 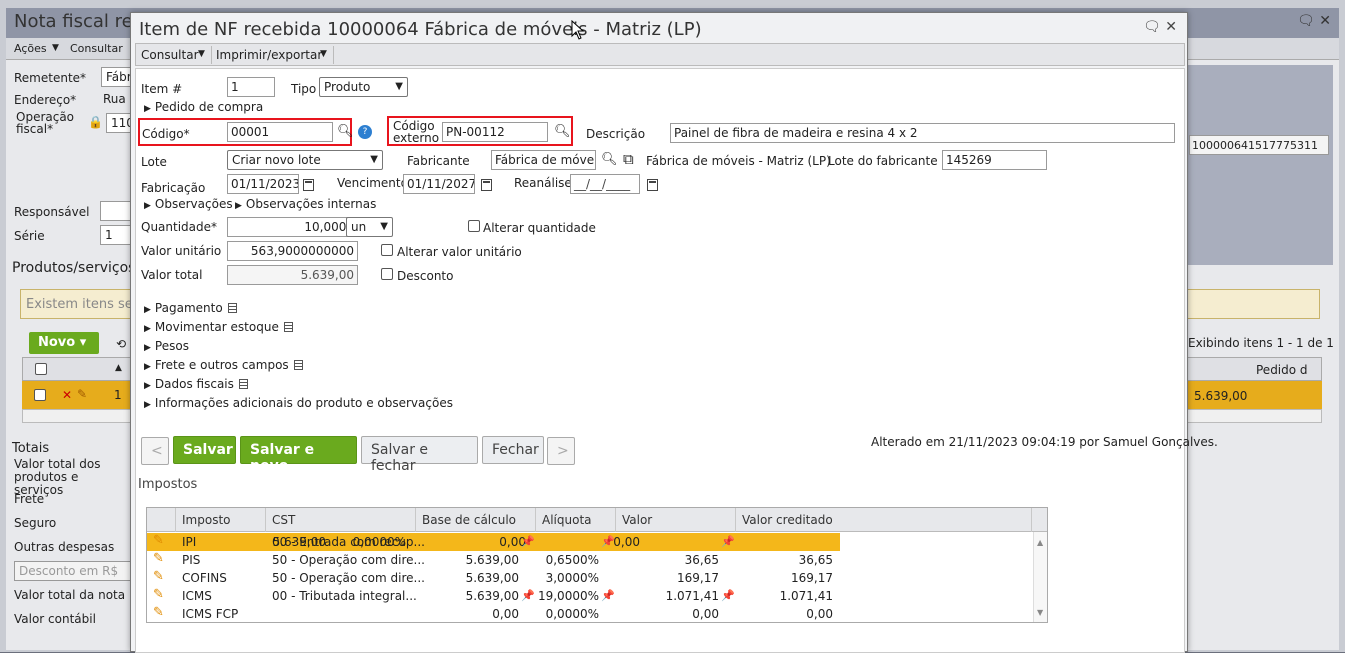 What do you see at coordinates (365, 132) in the screenshot?
I see `help-icon: ?` at bounding box center [365, 132].